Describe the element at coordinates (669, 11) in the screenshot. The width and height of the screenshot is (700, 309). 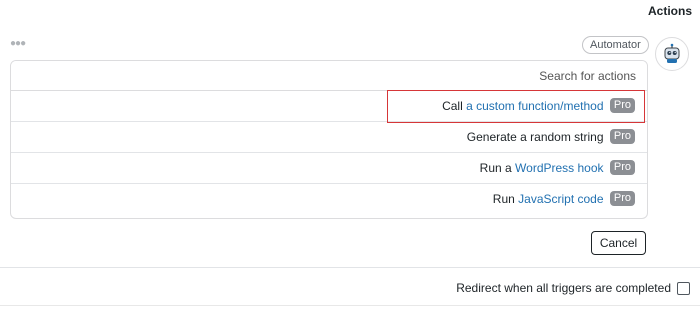
I see `page-title: Actions` at that location.